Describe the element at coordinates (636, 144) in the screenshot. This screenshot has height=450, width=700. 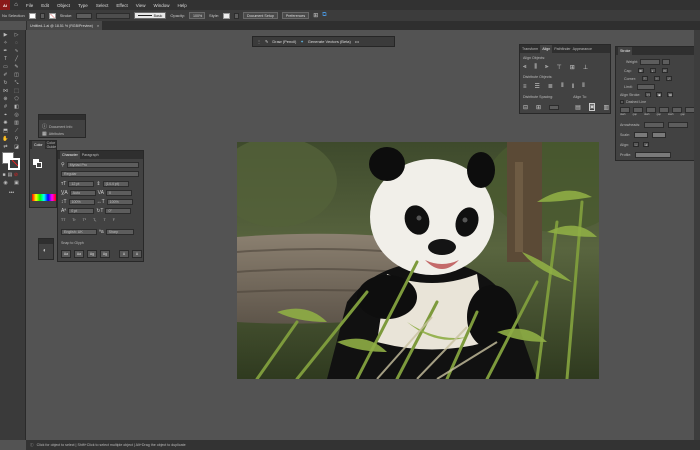
I see `arrow-align-tip-icon: →` at that location.